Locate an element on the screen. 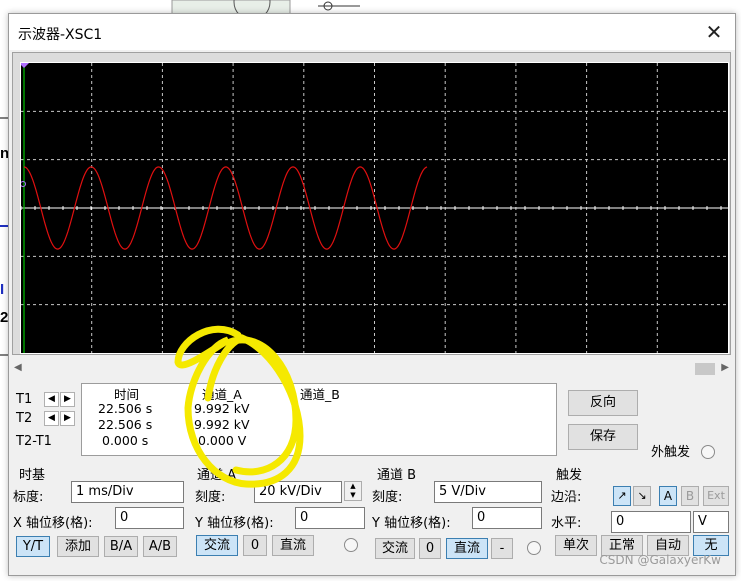 This screenshot has width=741, height=581. channel-a-scale-label: 刻度: is located at coordinates (210, 497).